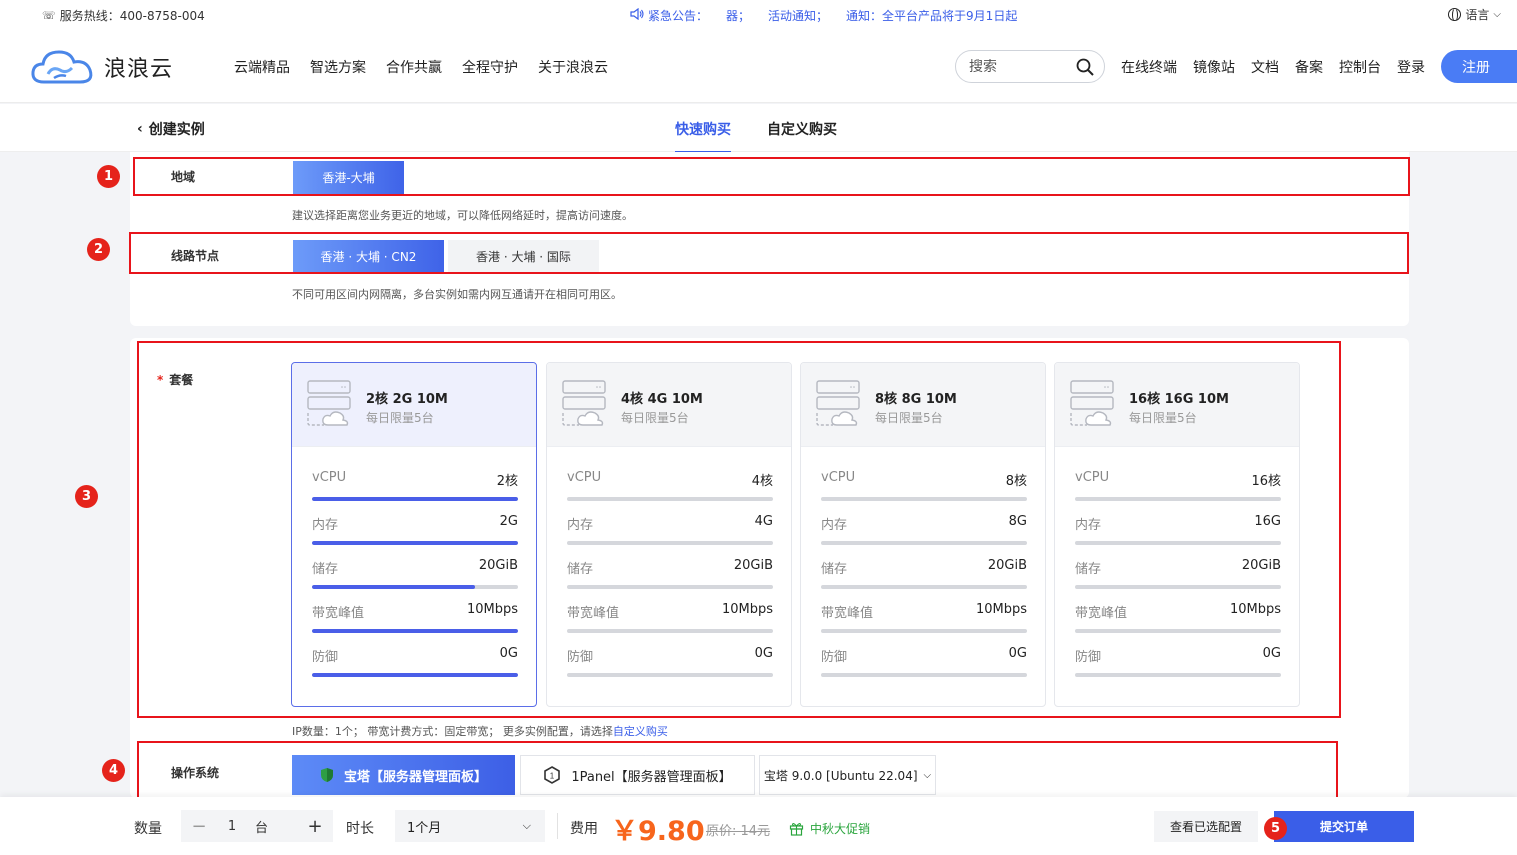 The width and height of the screenshot is (1517, 855). Describe the element at coordinates (360, 829) in the screenshot. I see `duration-label: 时长` at that location.